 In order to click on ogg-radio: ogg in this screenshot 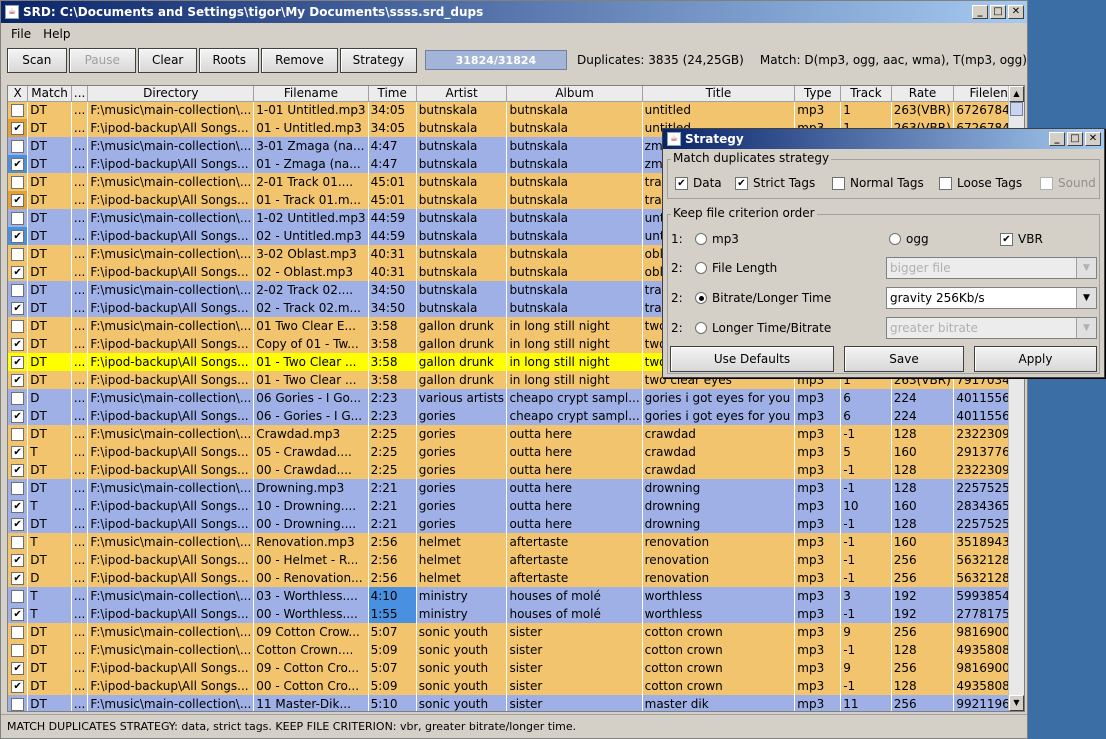, I will do `click(909, 239)`.